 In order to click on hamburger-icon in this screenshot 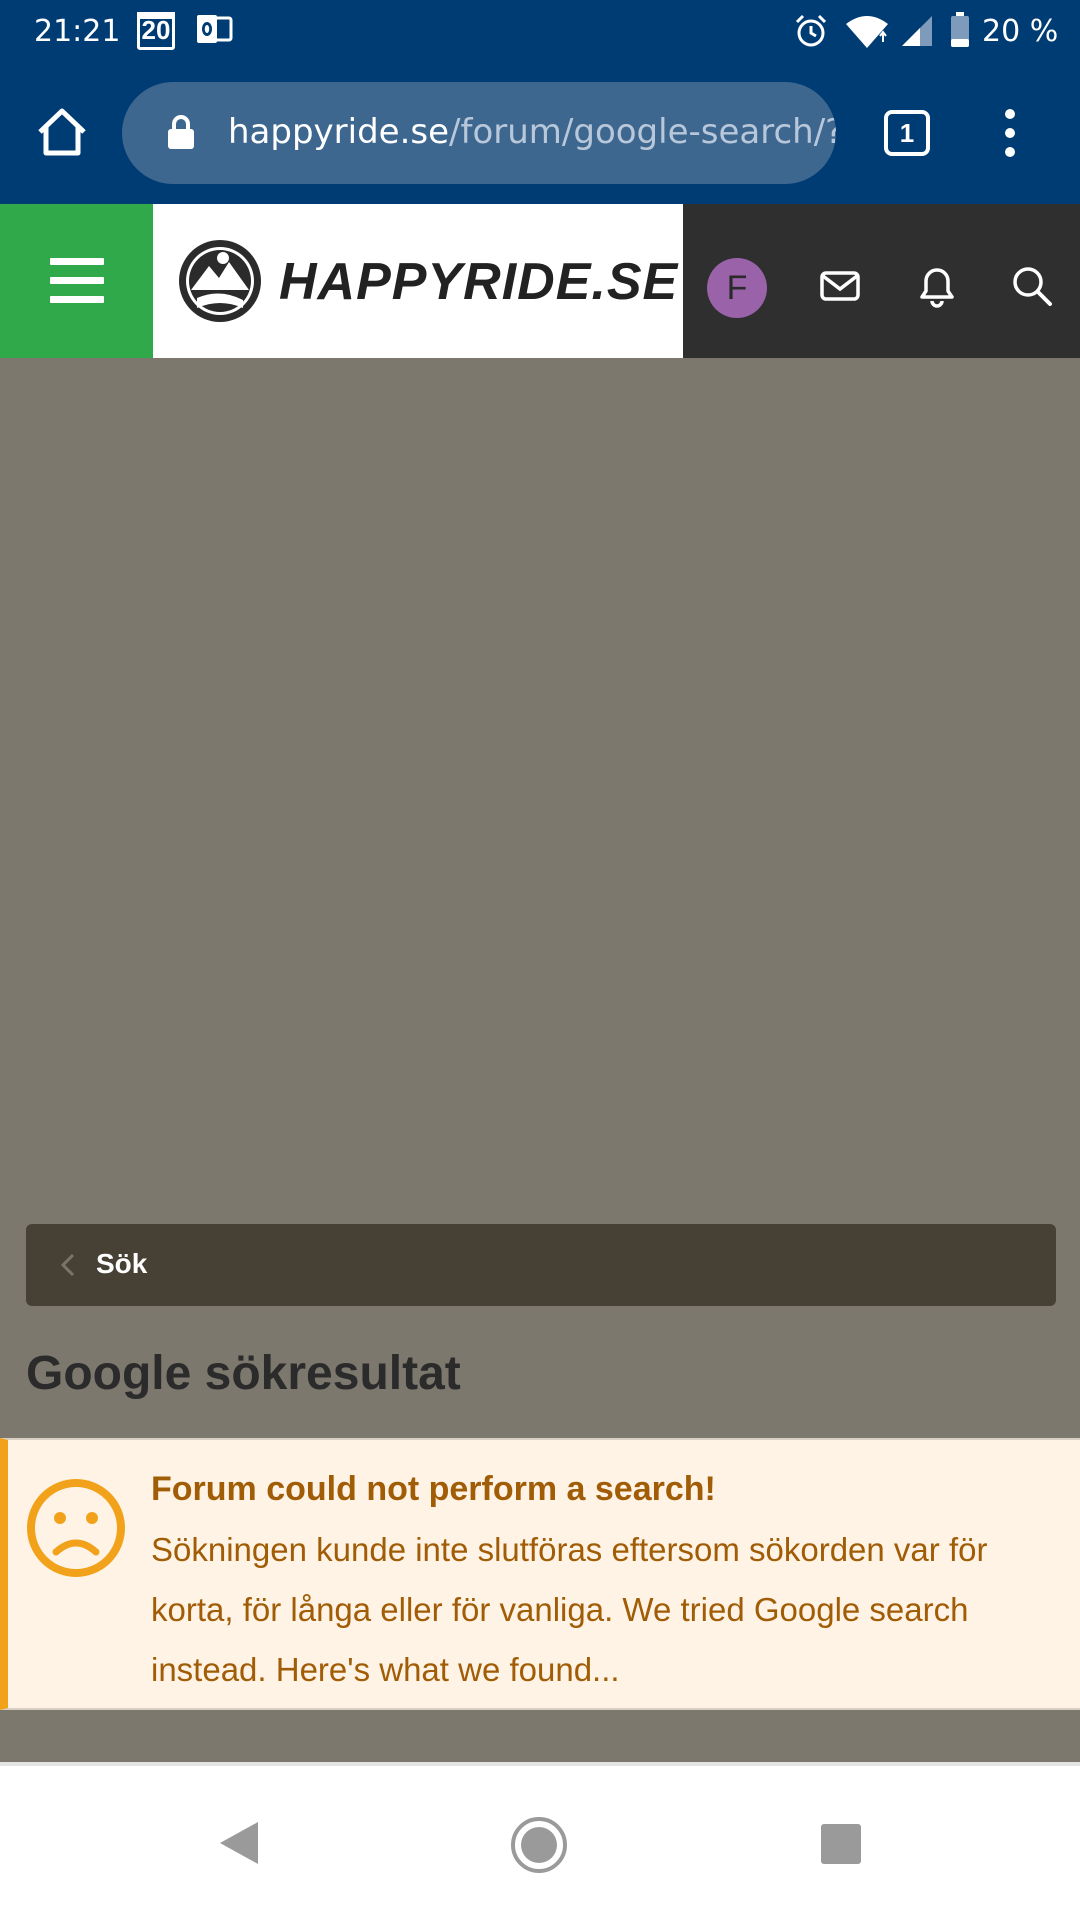, I will do `click(77, 281)`.